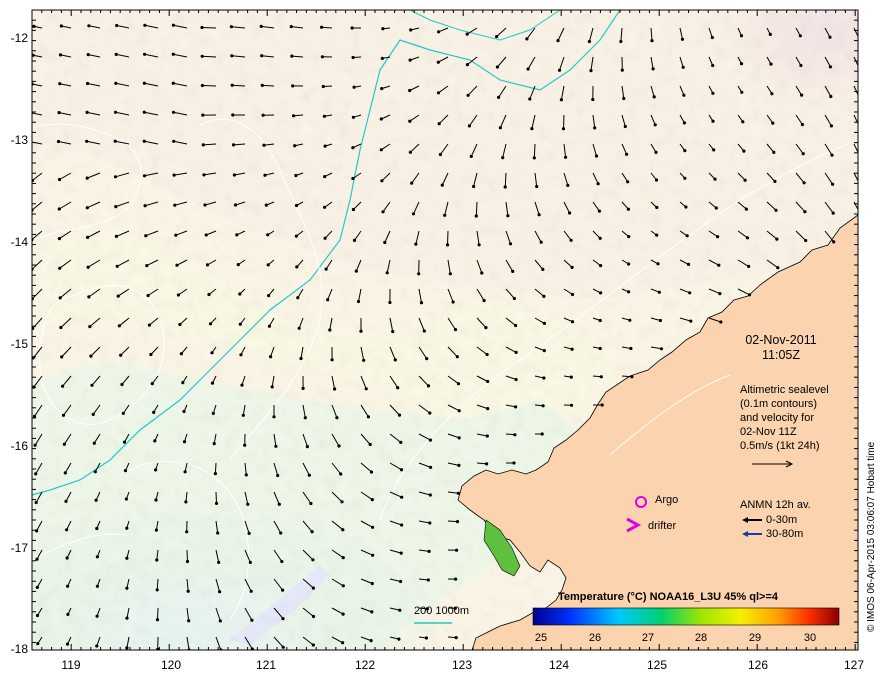 The image size is (880, 680). What do you see at coordinates (19, 140) in the screenshot?
I see `lat-label-13: -13` at bounding box center [19, 140].